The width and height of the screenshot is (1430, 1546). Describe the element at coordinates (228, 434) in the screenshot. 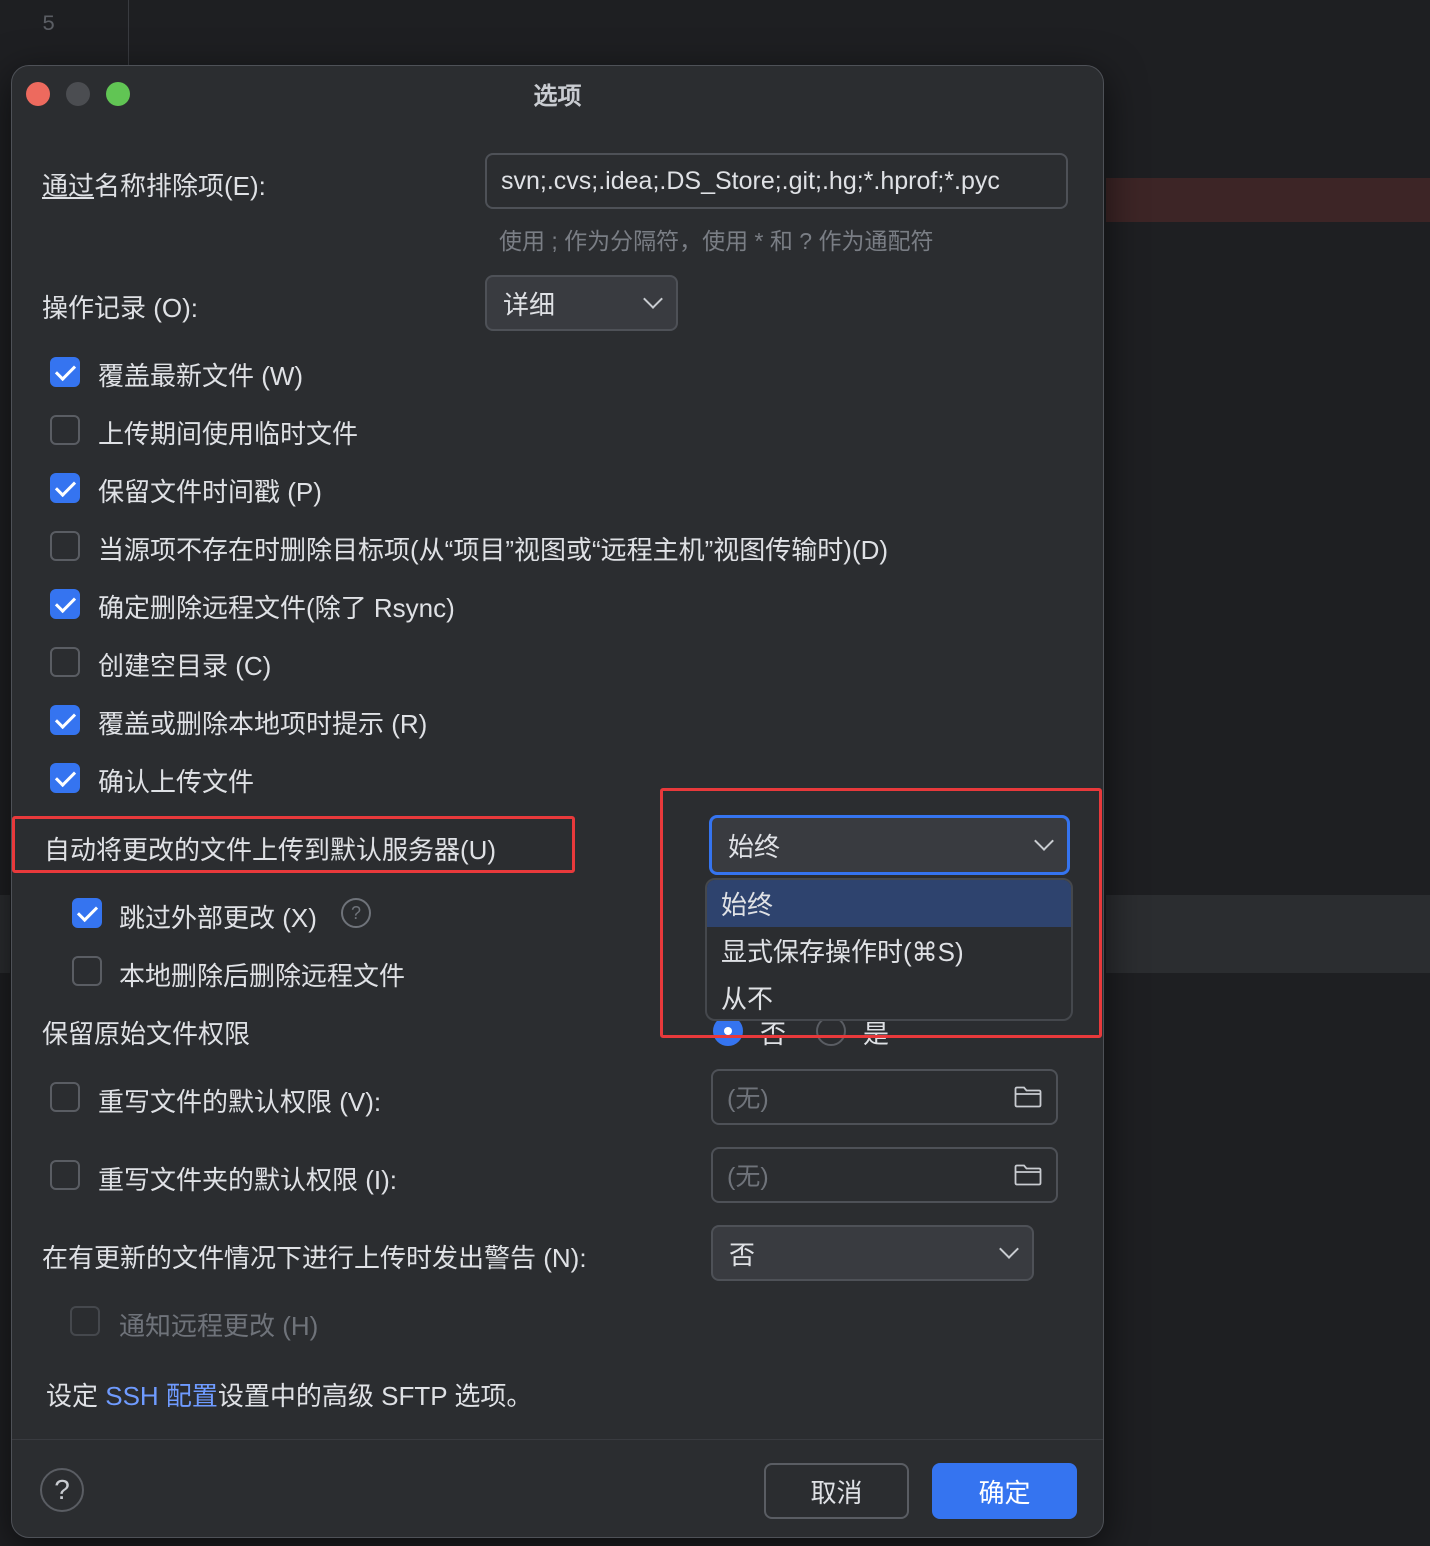

I see `temp-file-upload-label: 上传期间使用临时文件` at that location.